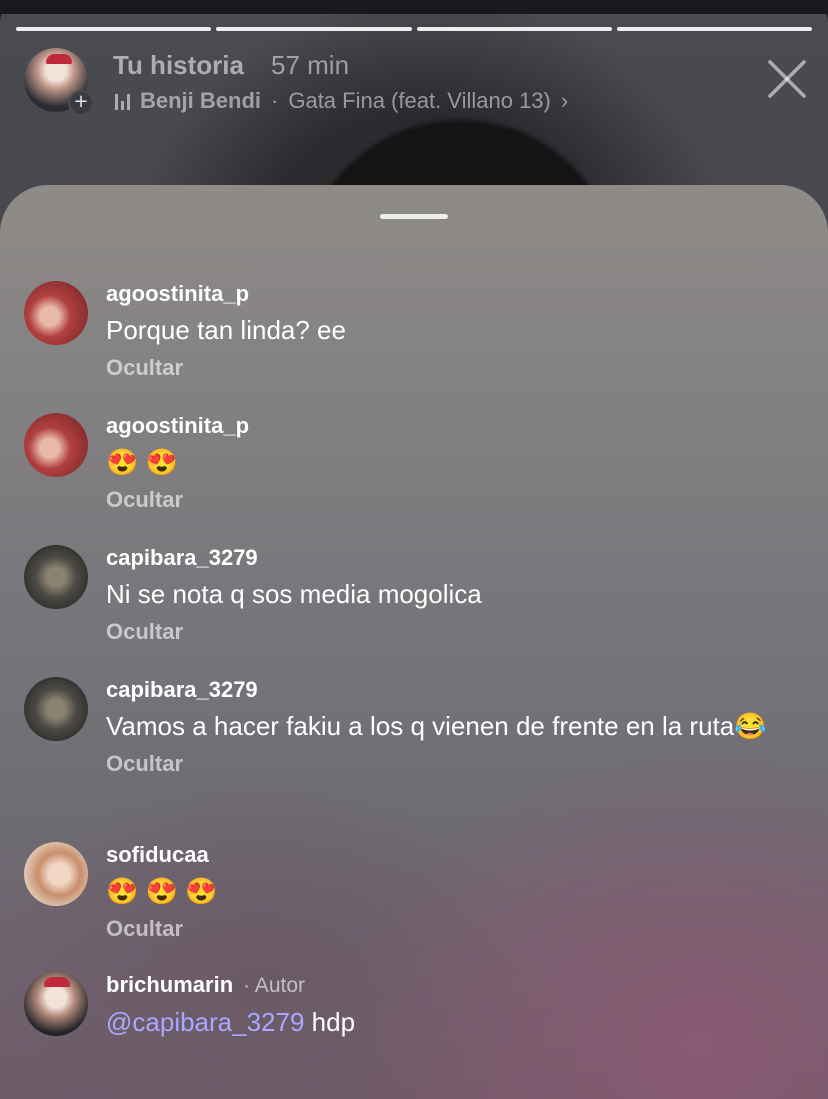  Describe the element at coordinates (178, 65) in the screenshot. I see `story-title: Tu historia` at that location.